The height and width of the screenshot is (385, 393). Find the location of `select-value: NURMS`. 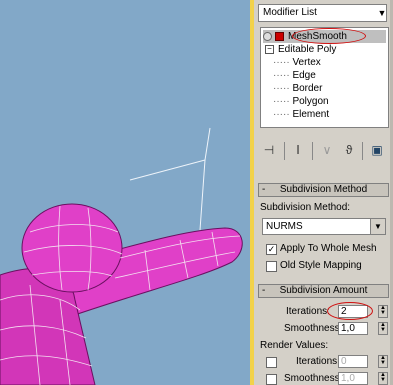

select-value: NURMS is located at coordinates (284, 226).